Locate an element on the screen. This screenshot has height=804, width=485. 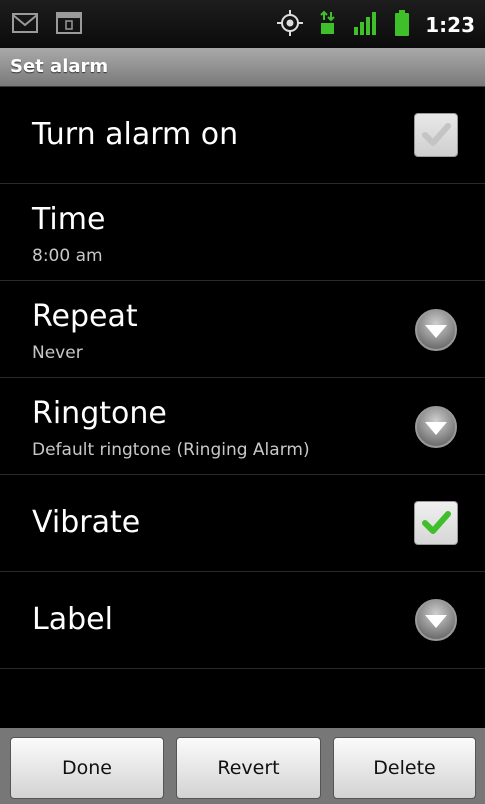
repeat-label: Repeat is located at coordinates (85, 316).